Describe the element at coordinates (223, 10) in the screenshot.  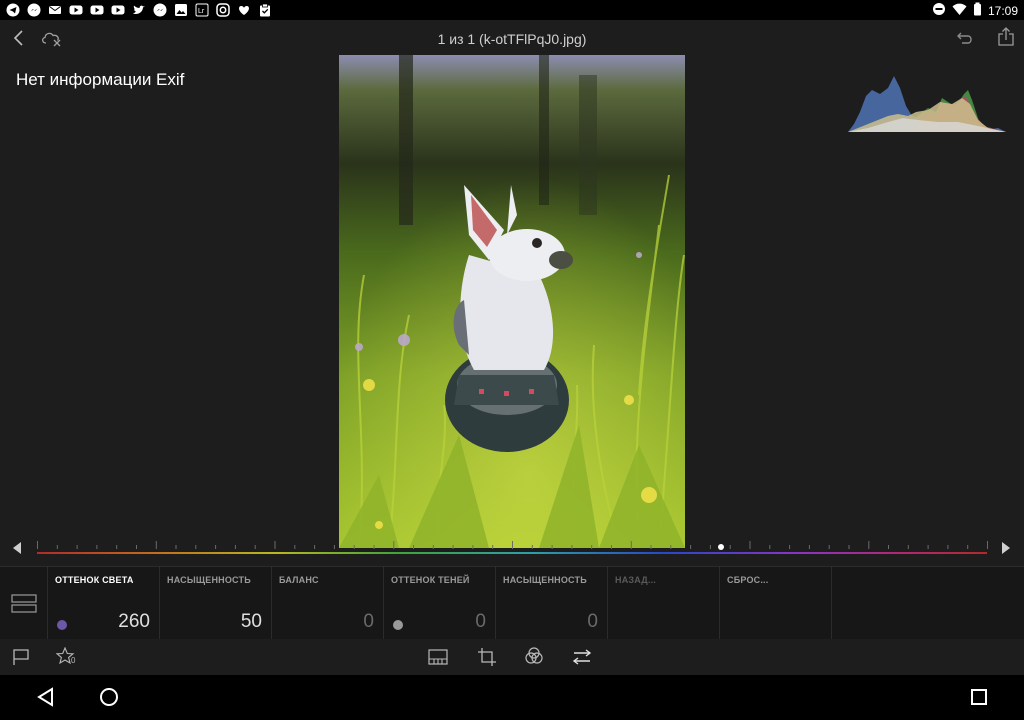
I see `instagram-icon` at that location.